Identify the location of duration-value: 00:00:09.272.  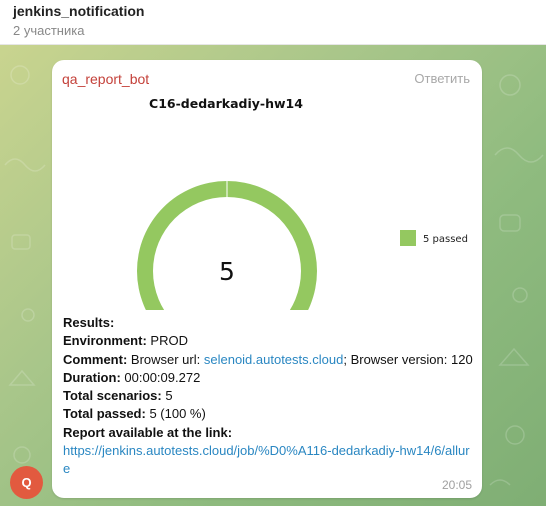
(160, 377).